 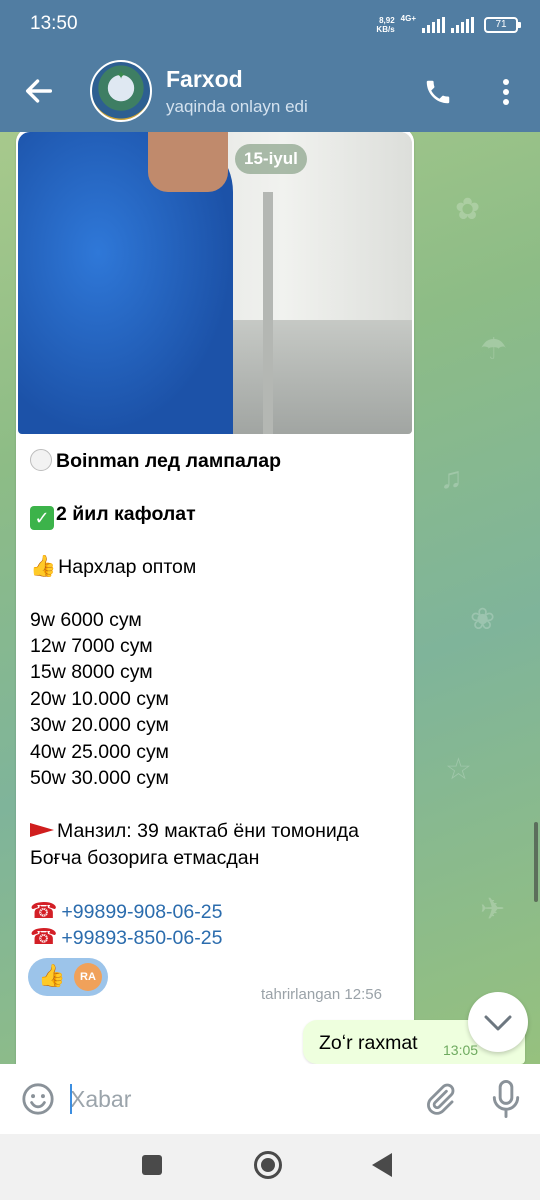 What do you see at coordinates (113, 567) in the screenshot?
I see `message-line-prices-header: 👍 Нархлар оптом` at bounding box center [113, 567].